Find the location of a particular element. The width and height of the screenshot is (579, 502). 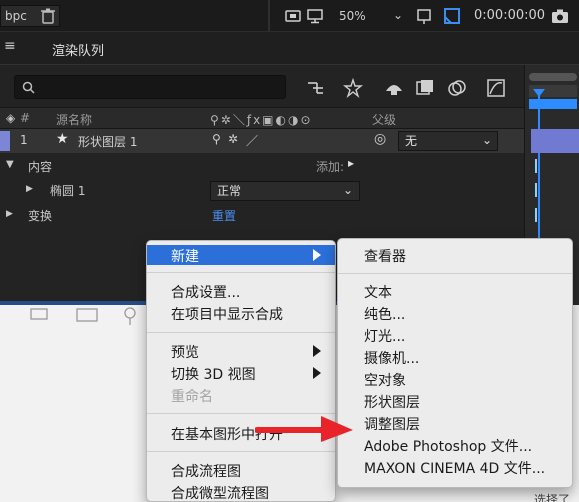

monitor-icon is located at coordinates (315, 16).